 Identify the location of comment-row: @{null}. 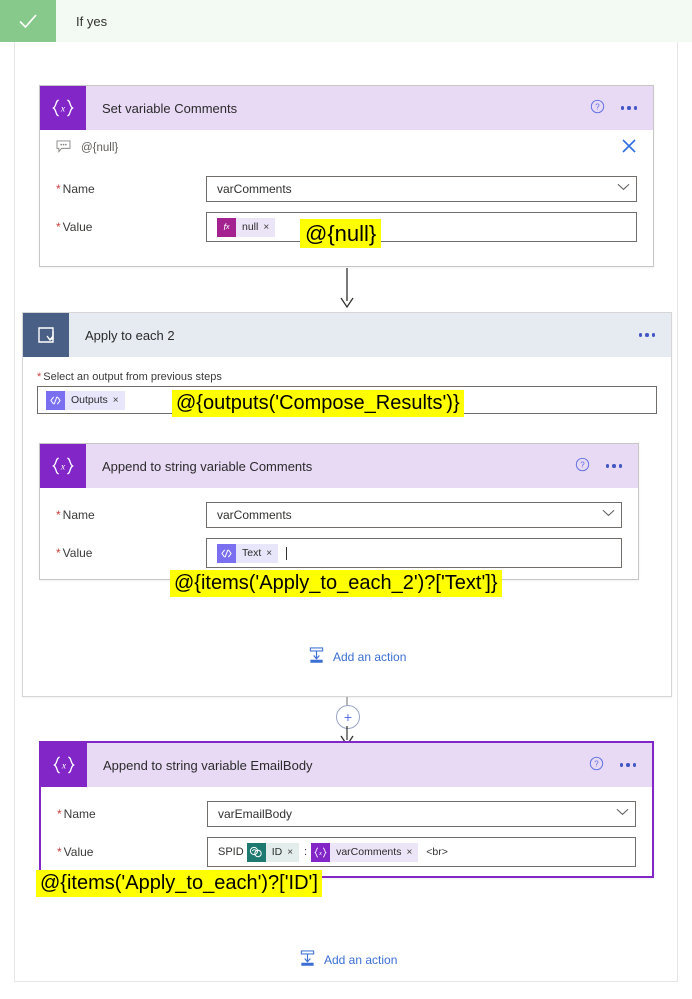
(346, 148).